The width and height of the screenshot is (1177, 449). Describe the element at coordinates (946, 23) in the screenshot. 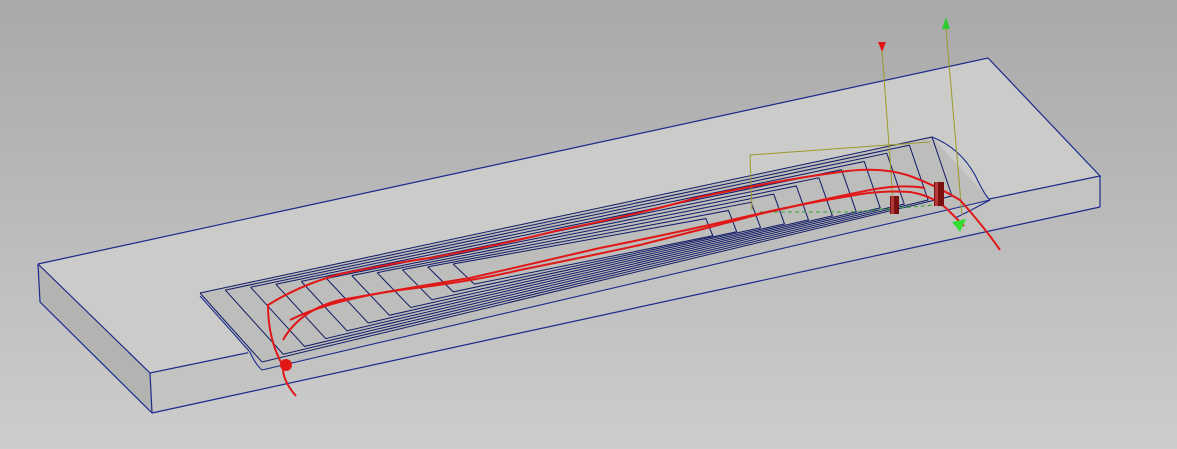

I see `axis-up-arrow-icon` at that location.